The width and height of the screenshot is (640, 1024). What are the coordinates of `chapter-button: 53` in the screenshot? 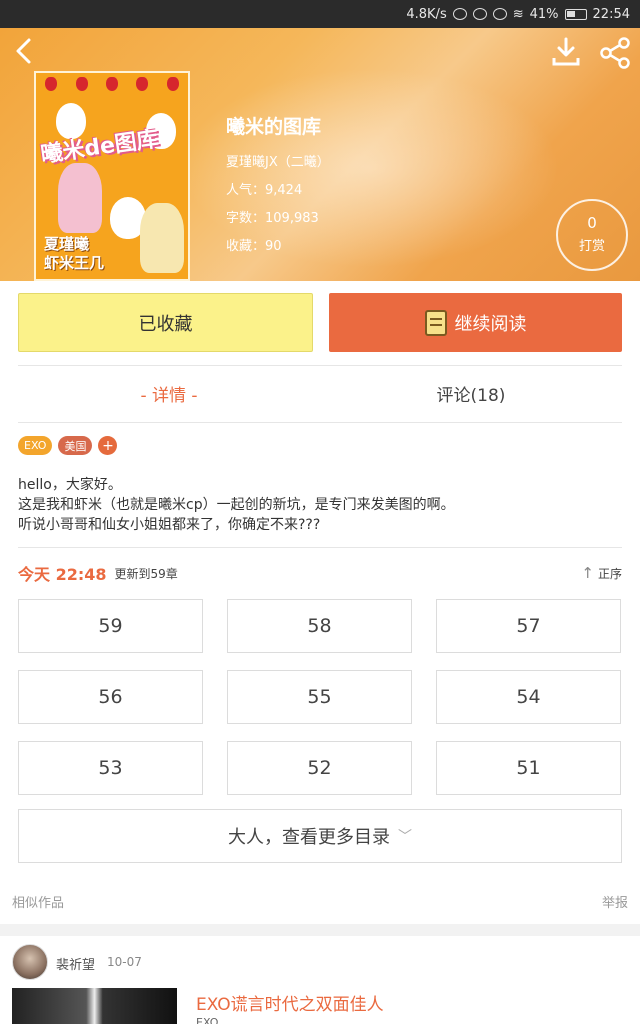 It's located at (110, 768).